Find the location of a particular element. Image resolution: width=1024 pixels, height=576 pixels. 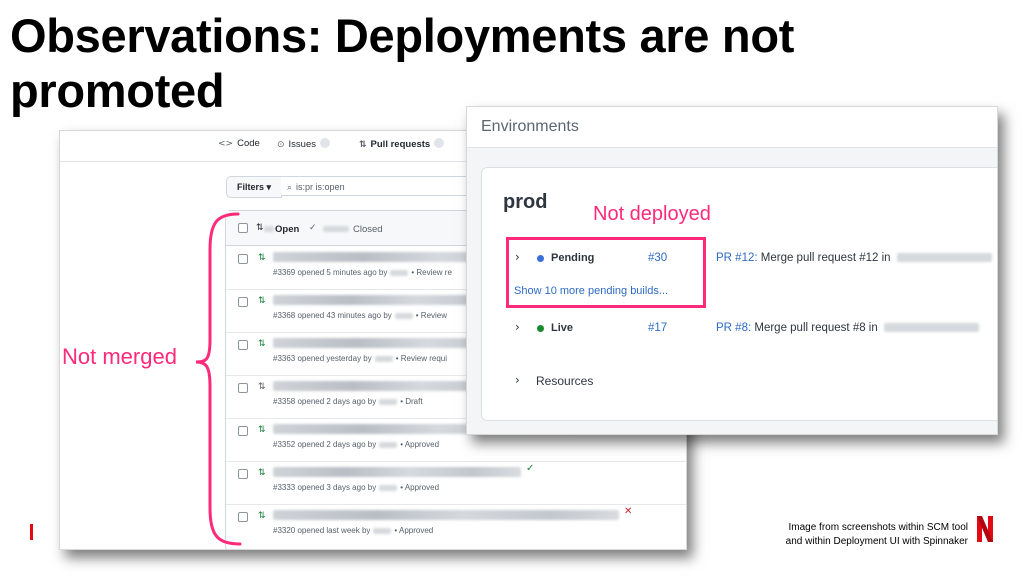

live-pr-summary: PR #8: Merge pull request #8 in is located at coordinates (847, 328).